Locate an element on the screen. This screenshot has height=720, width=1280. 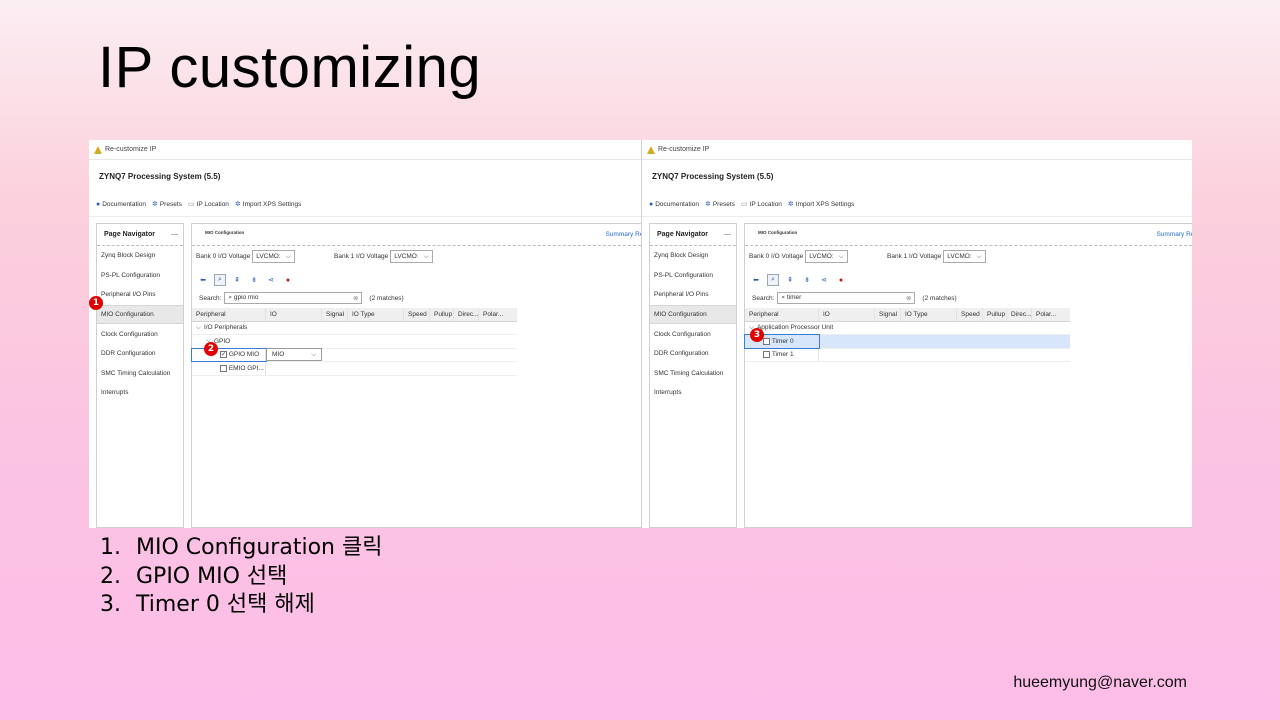
search-input: ⌕ gpio mio ⊗ is located at coordinates (293, 298).